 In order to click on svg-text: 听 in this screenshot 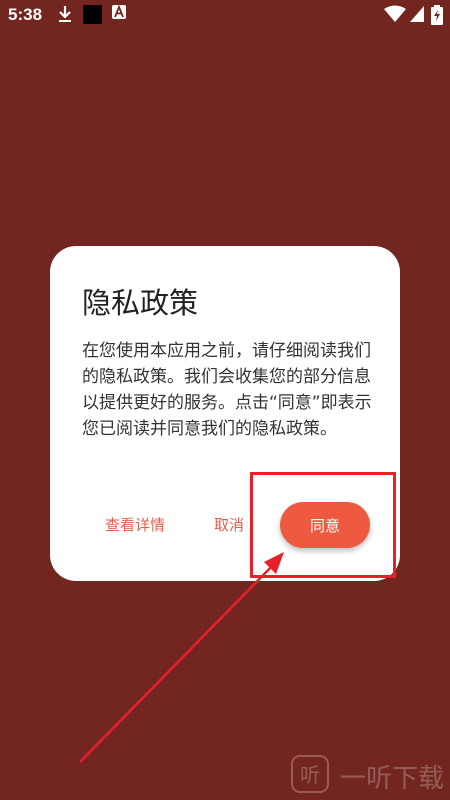, I will do `click(310, 775)`.